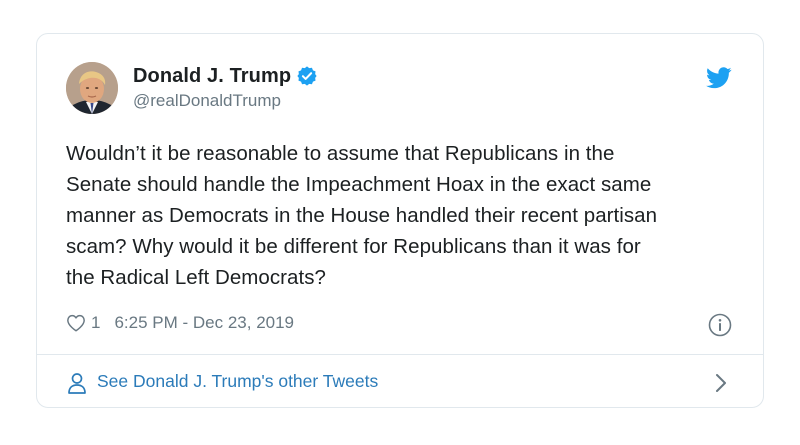 The width and height of the screenshot is (800, 445). Describe the element at coordinates (719, 78) in the screenshot. I see `twitter-bird-icon` at that location.